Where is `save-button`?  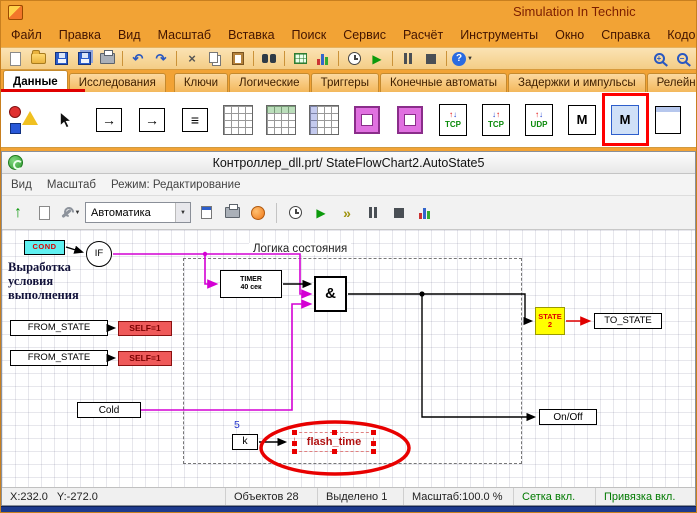
save-button is located at coordinates (61, 59).